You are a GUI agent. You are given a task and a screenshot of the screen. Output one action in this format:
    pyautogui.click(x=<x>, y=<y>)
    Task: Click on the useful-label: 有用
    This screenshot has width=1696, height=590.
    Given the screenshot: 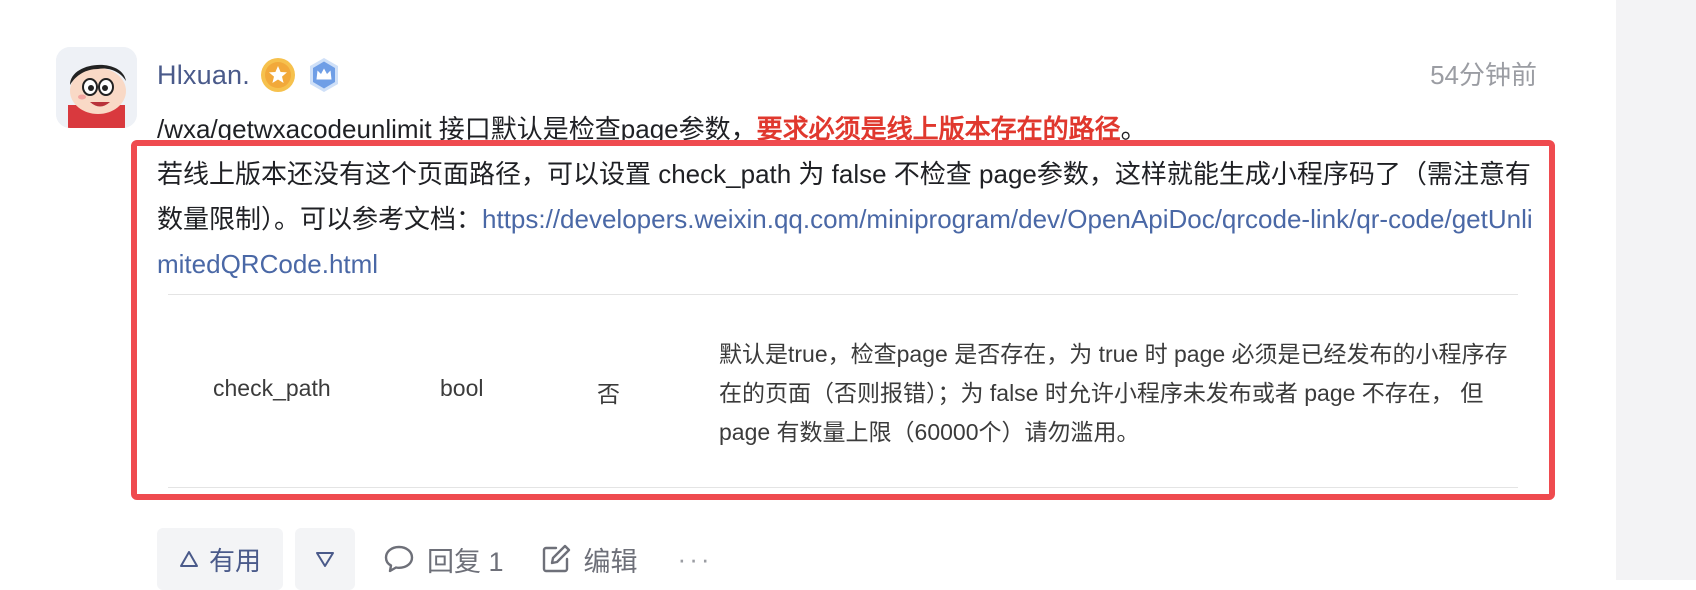 What is the action you would take?
    pyautogui.click(x=235, y=560)
    